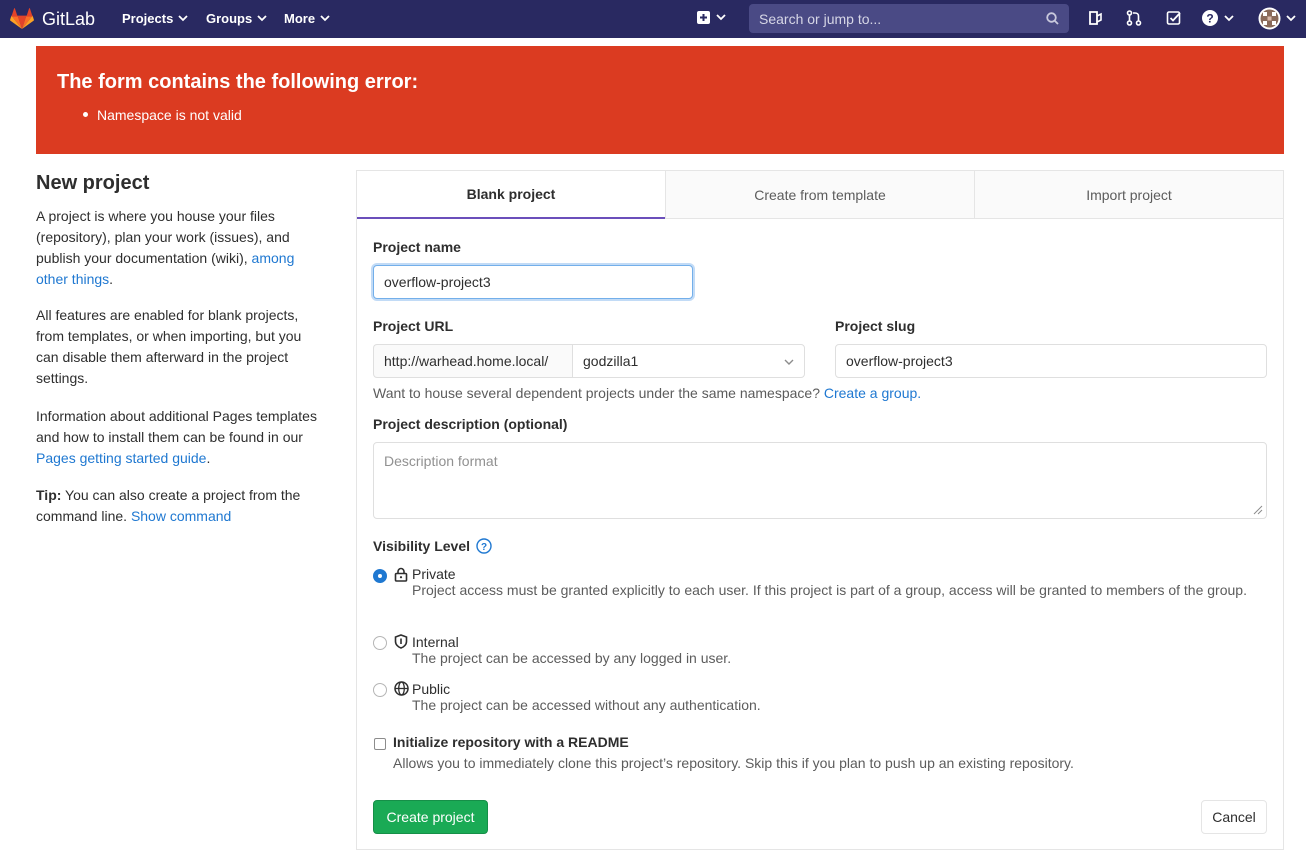 This screenshot has width=1306, height=865. What do you see at coordinates (611, 361) in the screenshot?
I see `namespace-value: godzilla1` at bounding box center [611, 361].